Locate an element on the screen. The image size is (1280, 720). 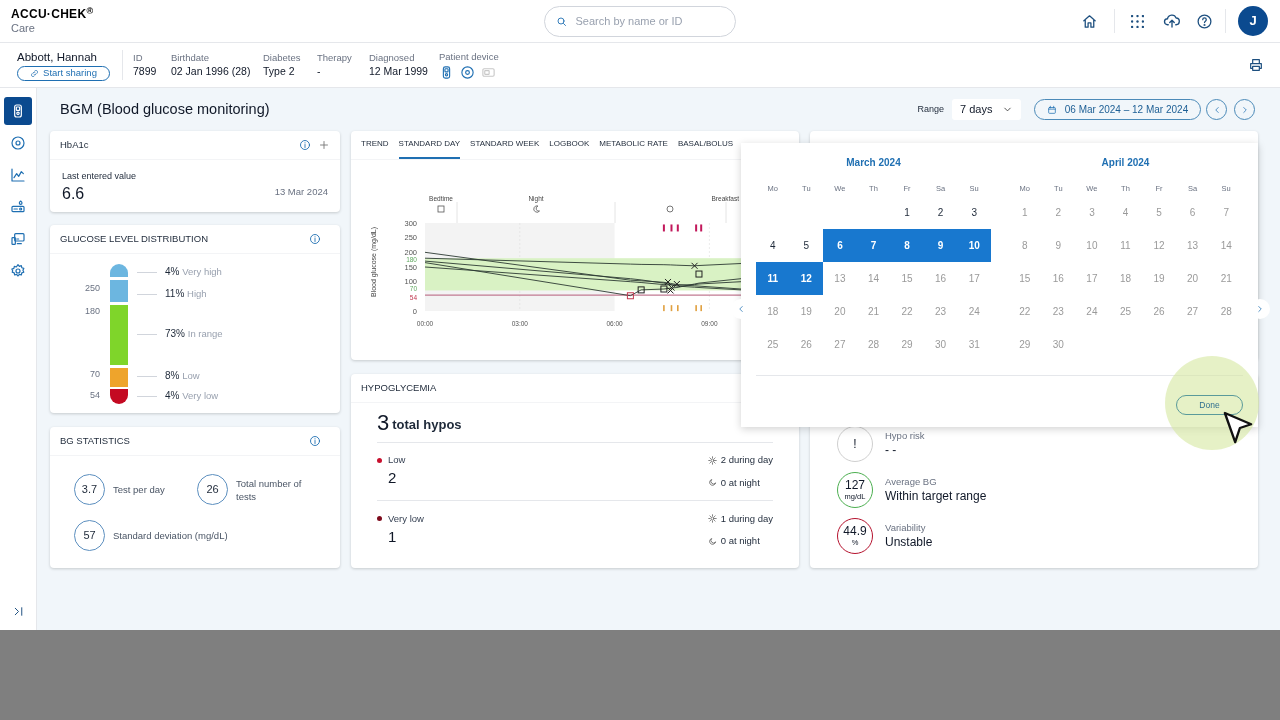
field-value: 02 Jan 1996 (28) is located at coordinates (211, 71).